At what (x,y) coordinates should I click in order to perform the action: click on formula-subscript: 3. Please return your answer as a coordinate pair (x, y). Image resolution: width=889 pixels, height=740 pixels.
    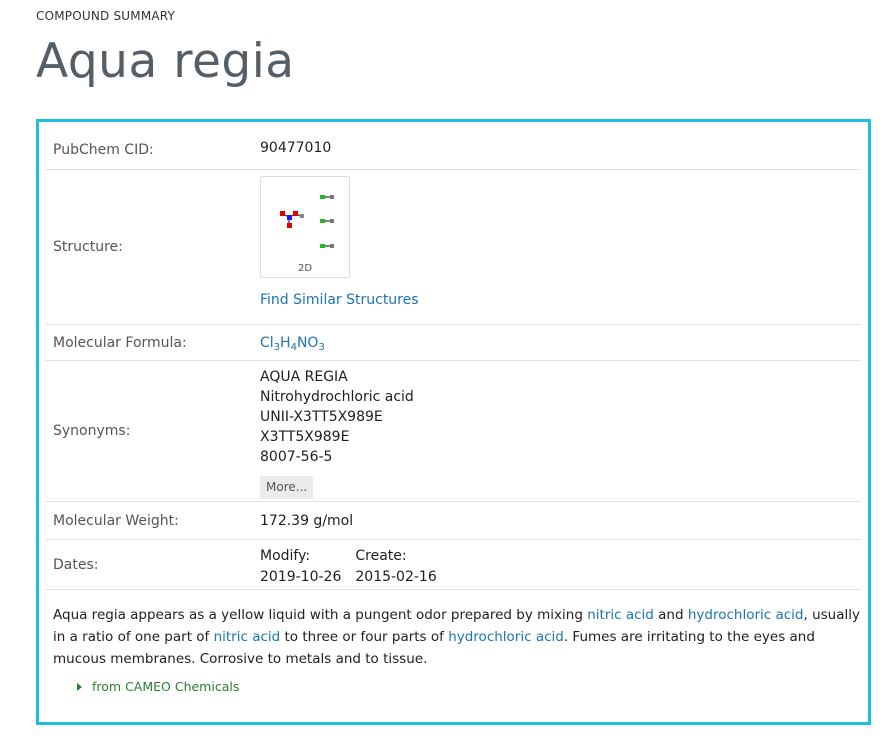
    Looking at the image, I should click on (321, 347).